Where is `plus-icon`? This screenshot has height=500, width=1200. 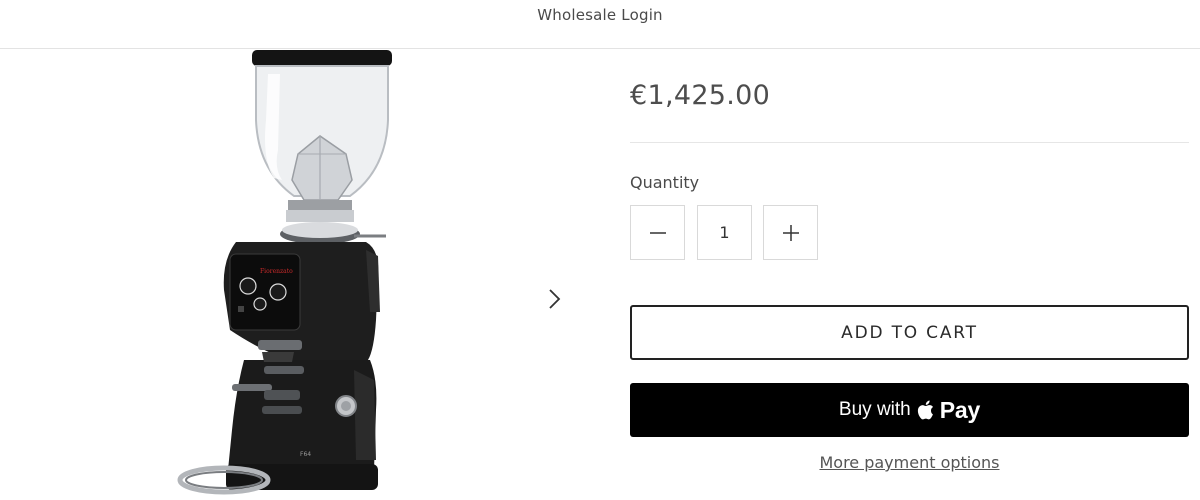
plus-icon is located at coordinates (790, 232).